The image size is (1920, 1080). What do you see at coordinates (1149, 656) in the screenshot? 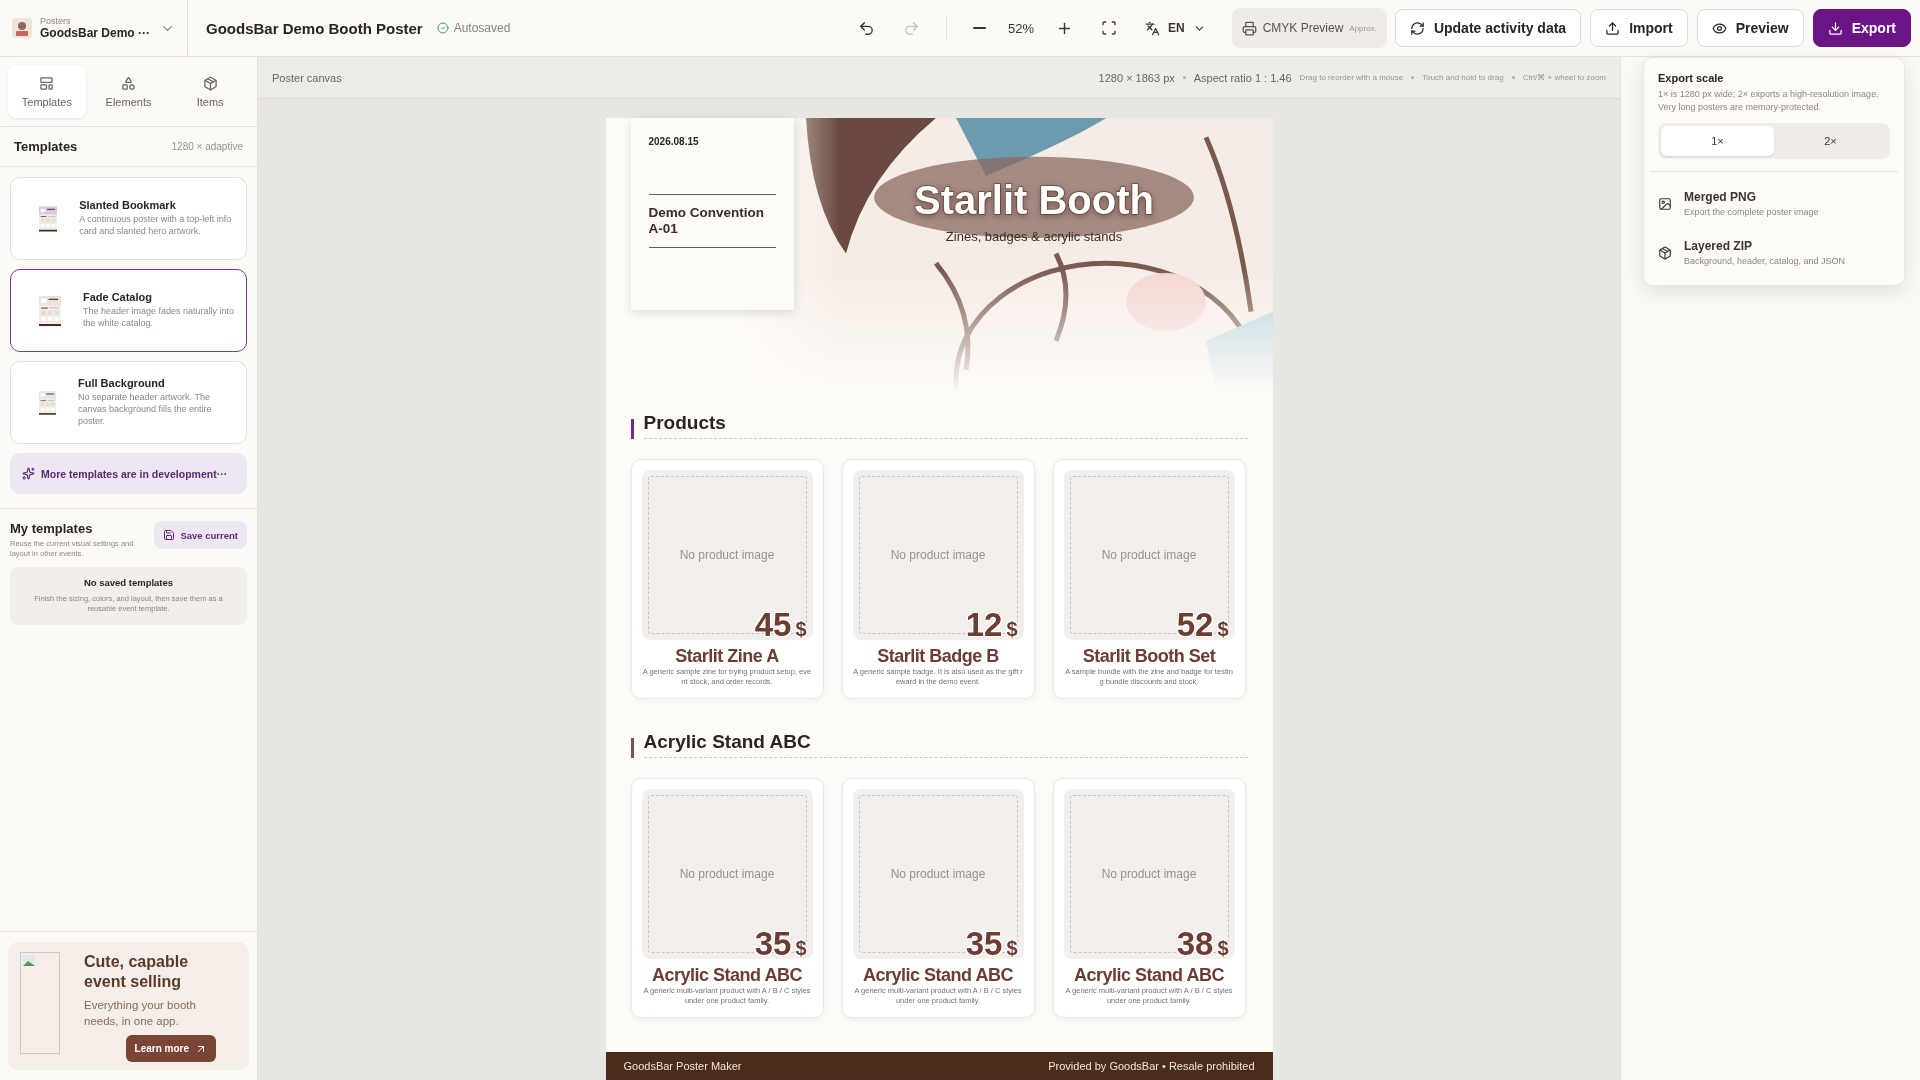
I see `product-name: Starlit Booth Set` at bounding box center [1149, 656].